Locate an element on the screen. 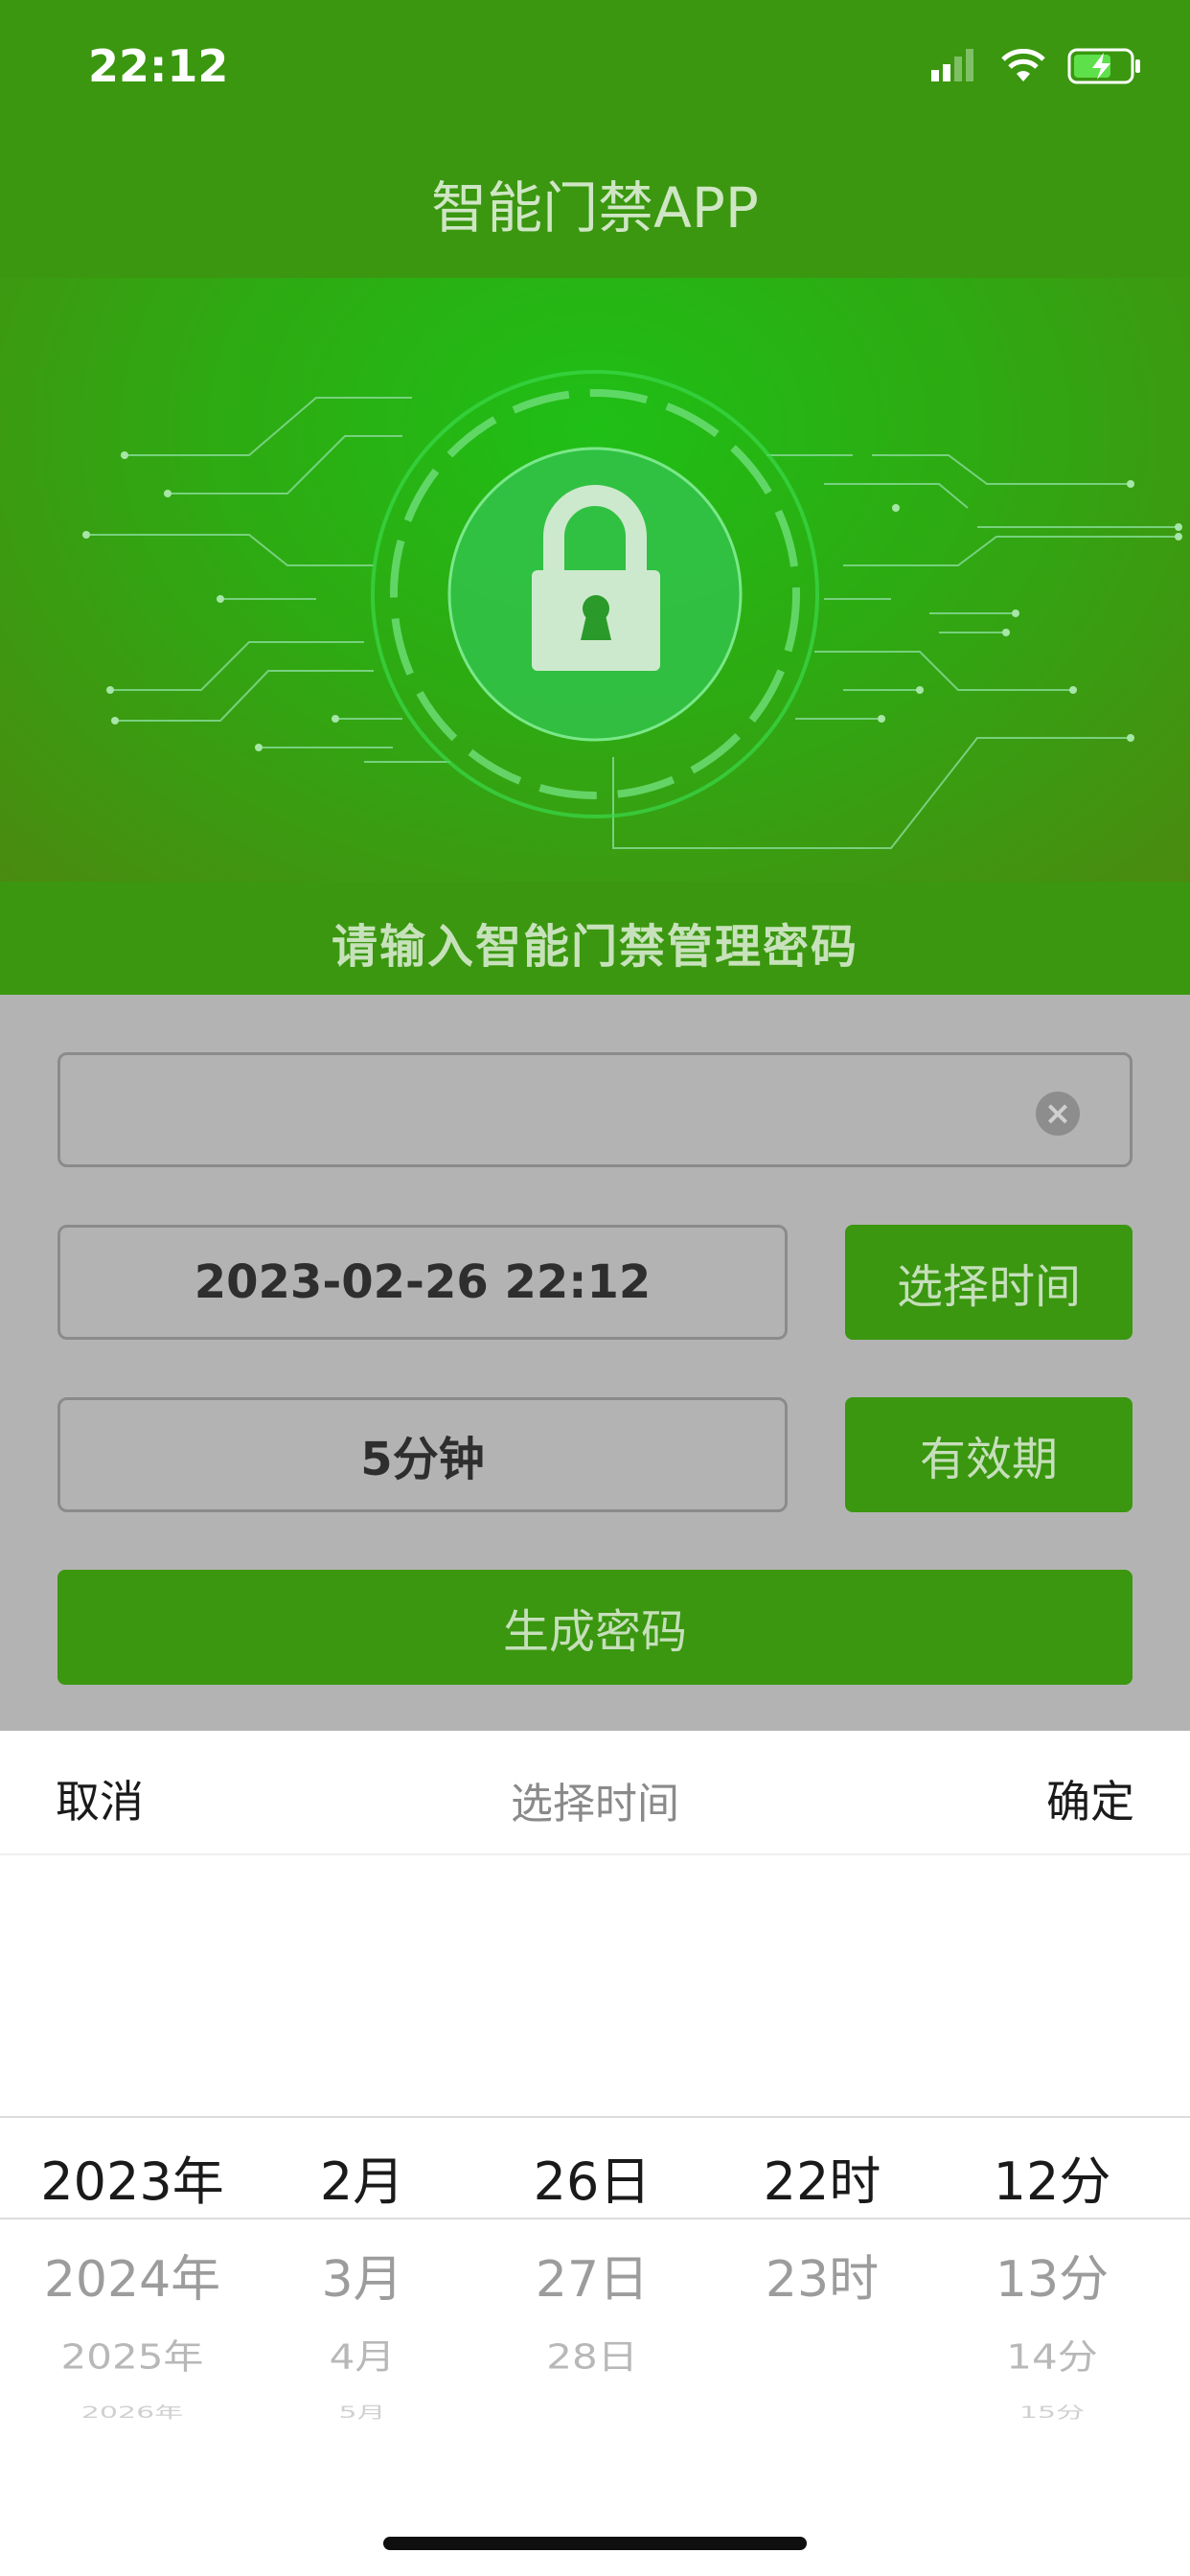  picker-item: 2024年 is located at coordinates (132, 2275).